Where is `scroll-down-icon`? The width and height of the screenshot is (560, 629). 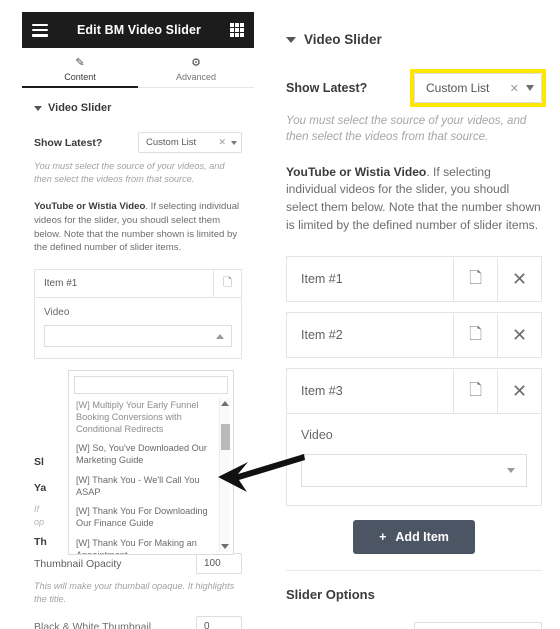
scroll-down-icon is located at coordinates (225, 546).